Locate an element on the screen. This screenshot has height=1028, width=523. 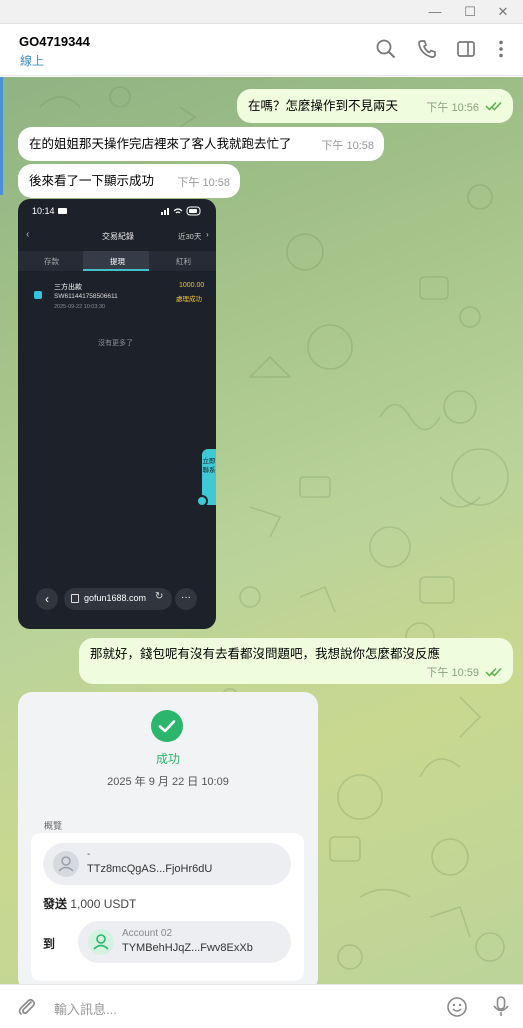
chat-header: GO4719344 線上 is located at coordinates (261, 50).